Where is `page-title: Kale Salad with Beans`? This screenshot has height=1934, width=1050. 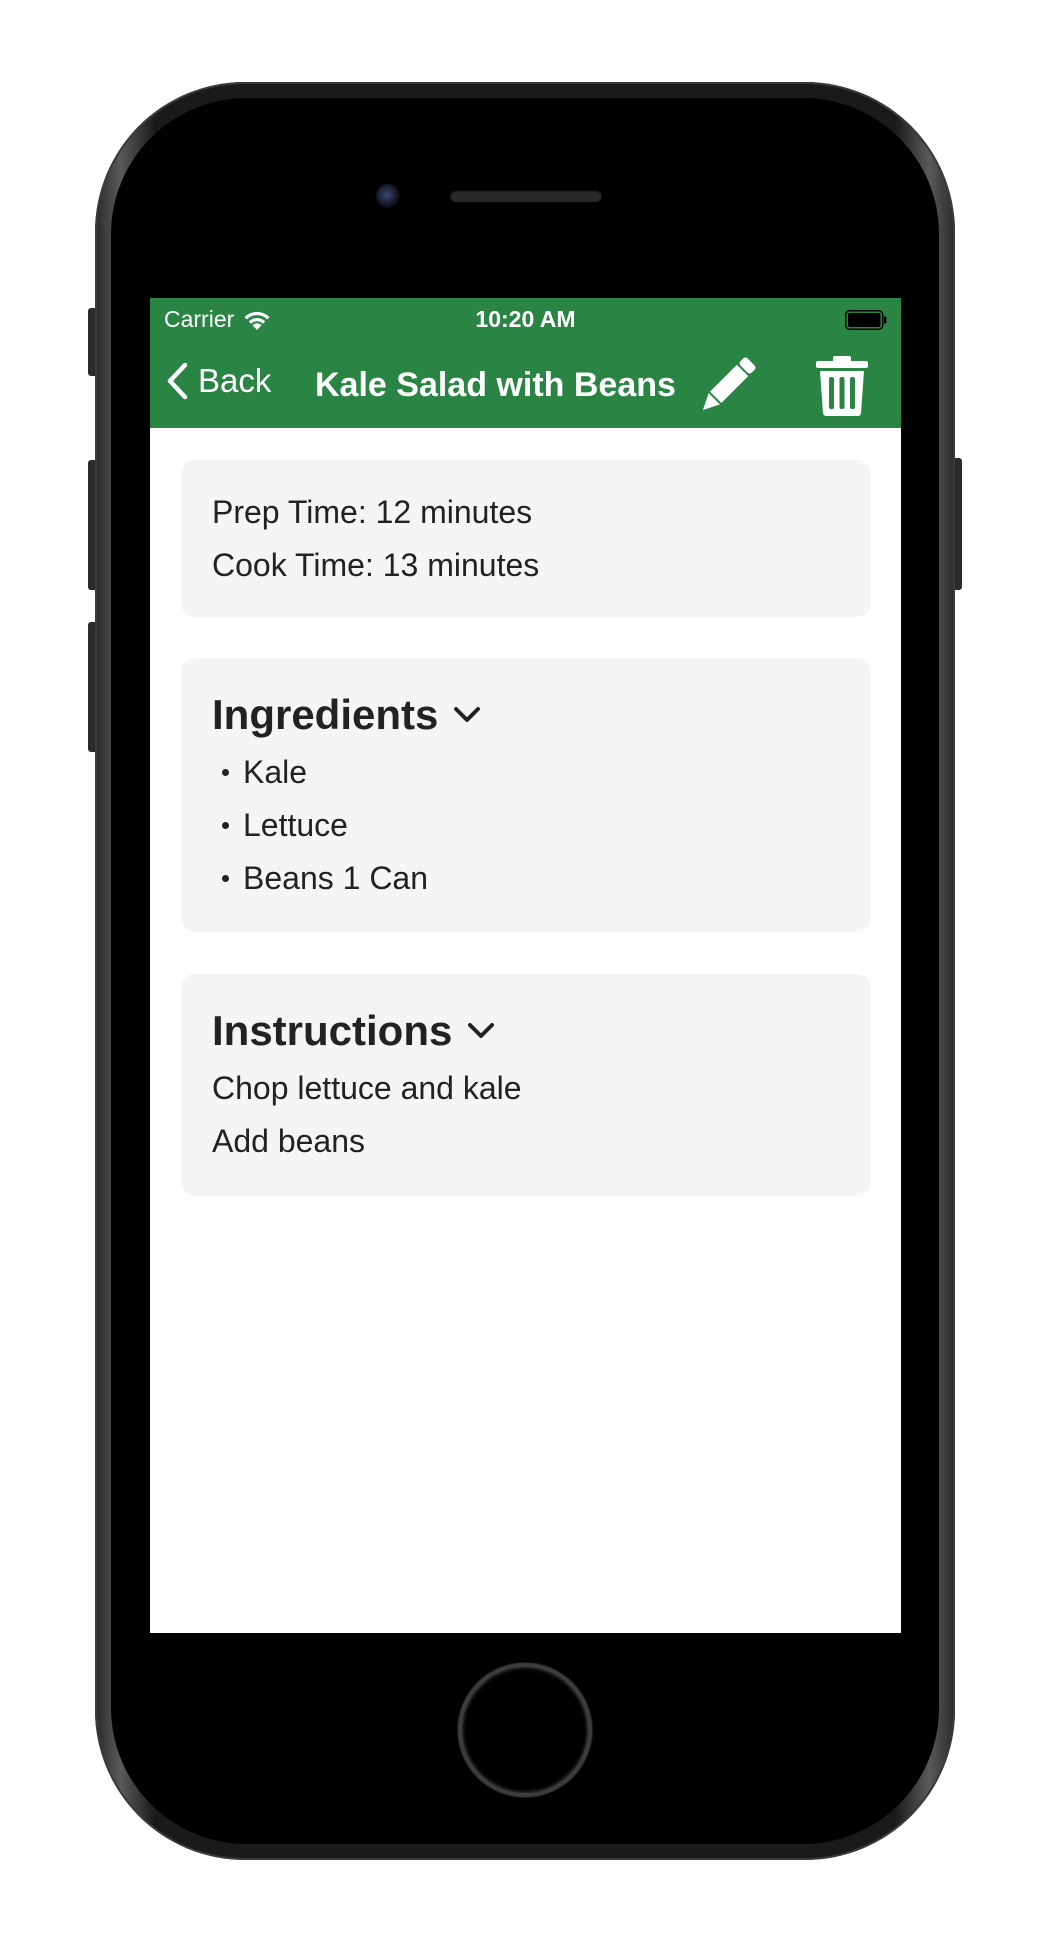 page-title: Kale Salad with Beans is located at coordinates (495, 385).